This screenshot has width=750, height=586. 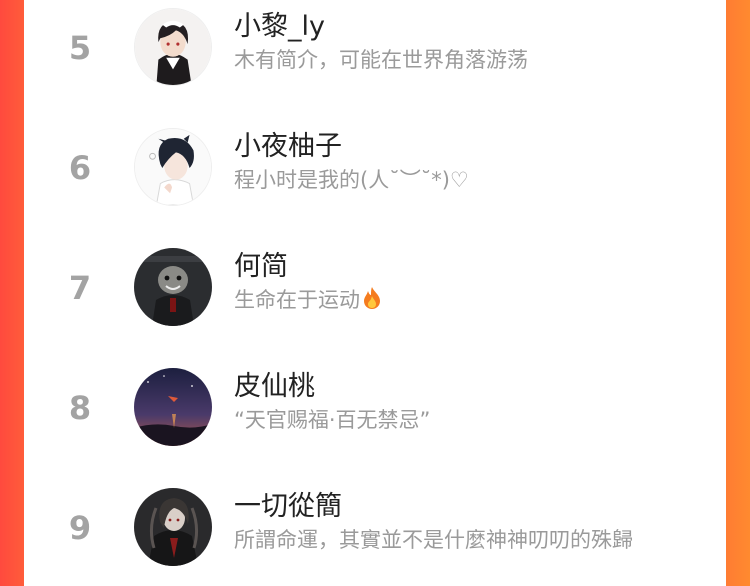 I want to click on rank-number: 8, so click(x=80, y=408).